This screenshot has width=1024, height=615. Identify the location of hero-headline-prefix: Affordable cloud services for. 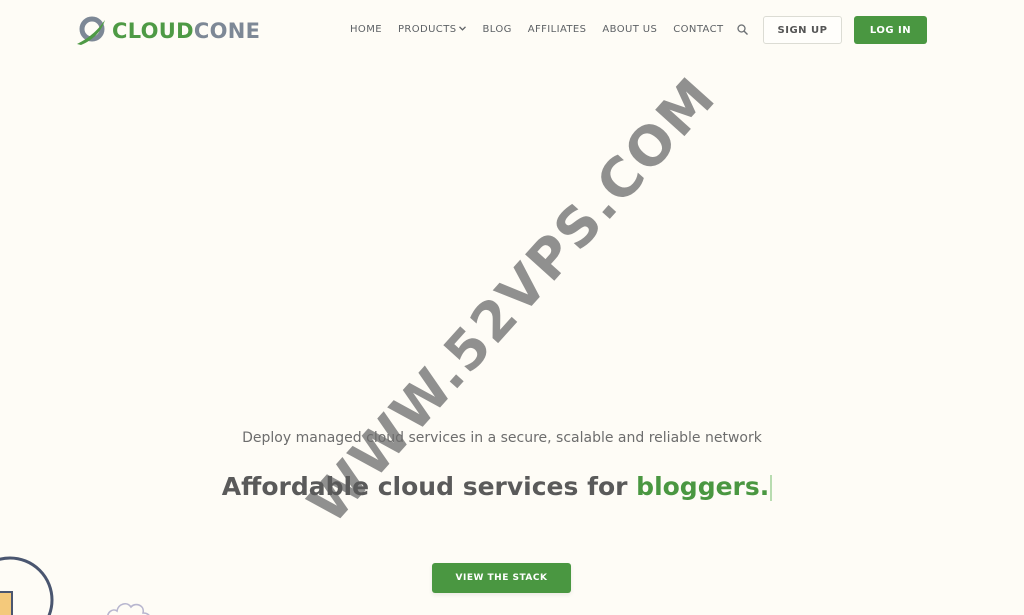
(429, 486).